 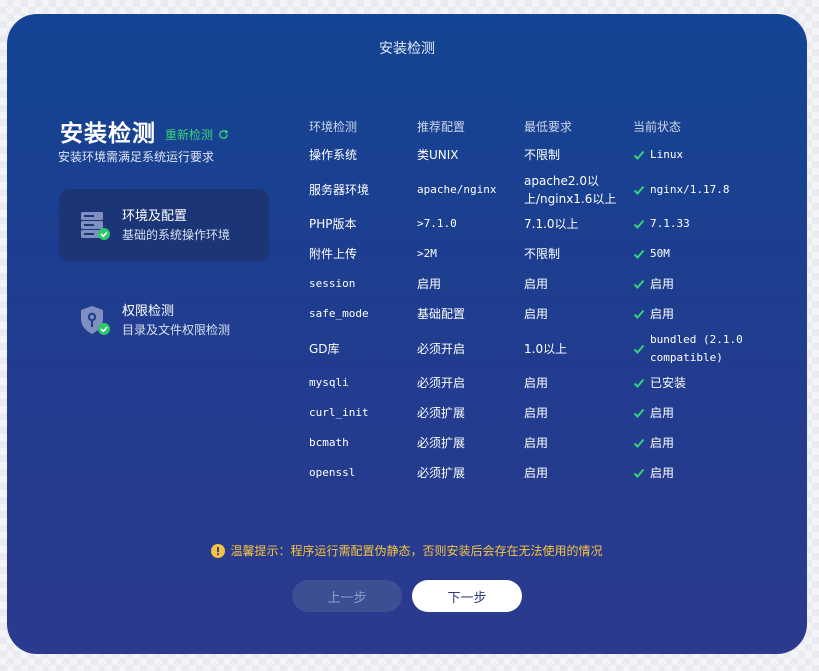 I want to click on next-step-button: 下一步, so click(x=467, y=596).